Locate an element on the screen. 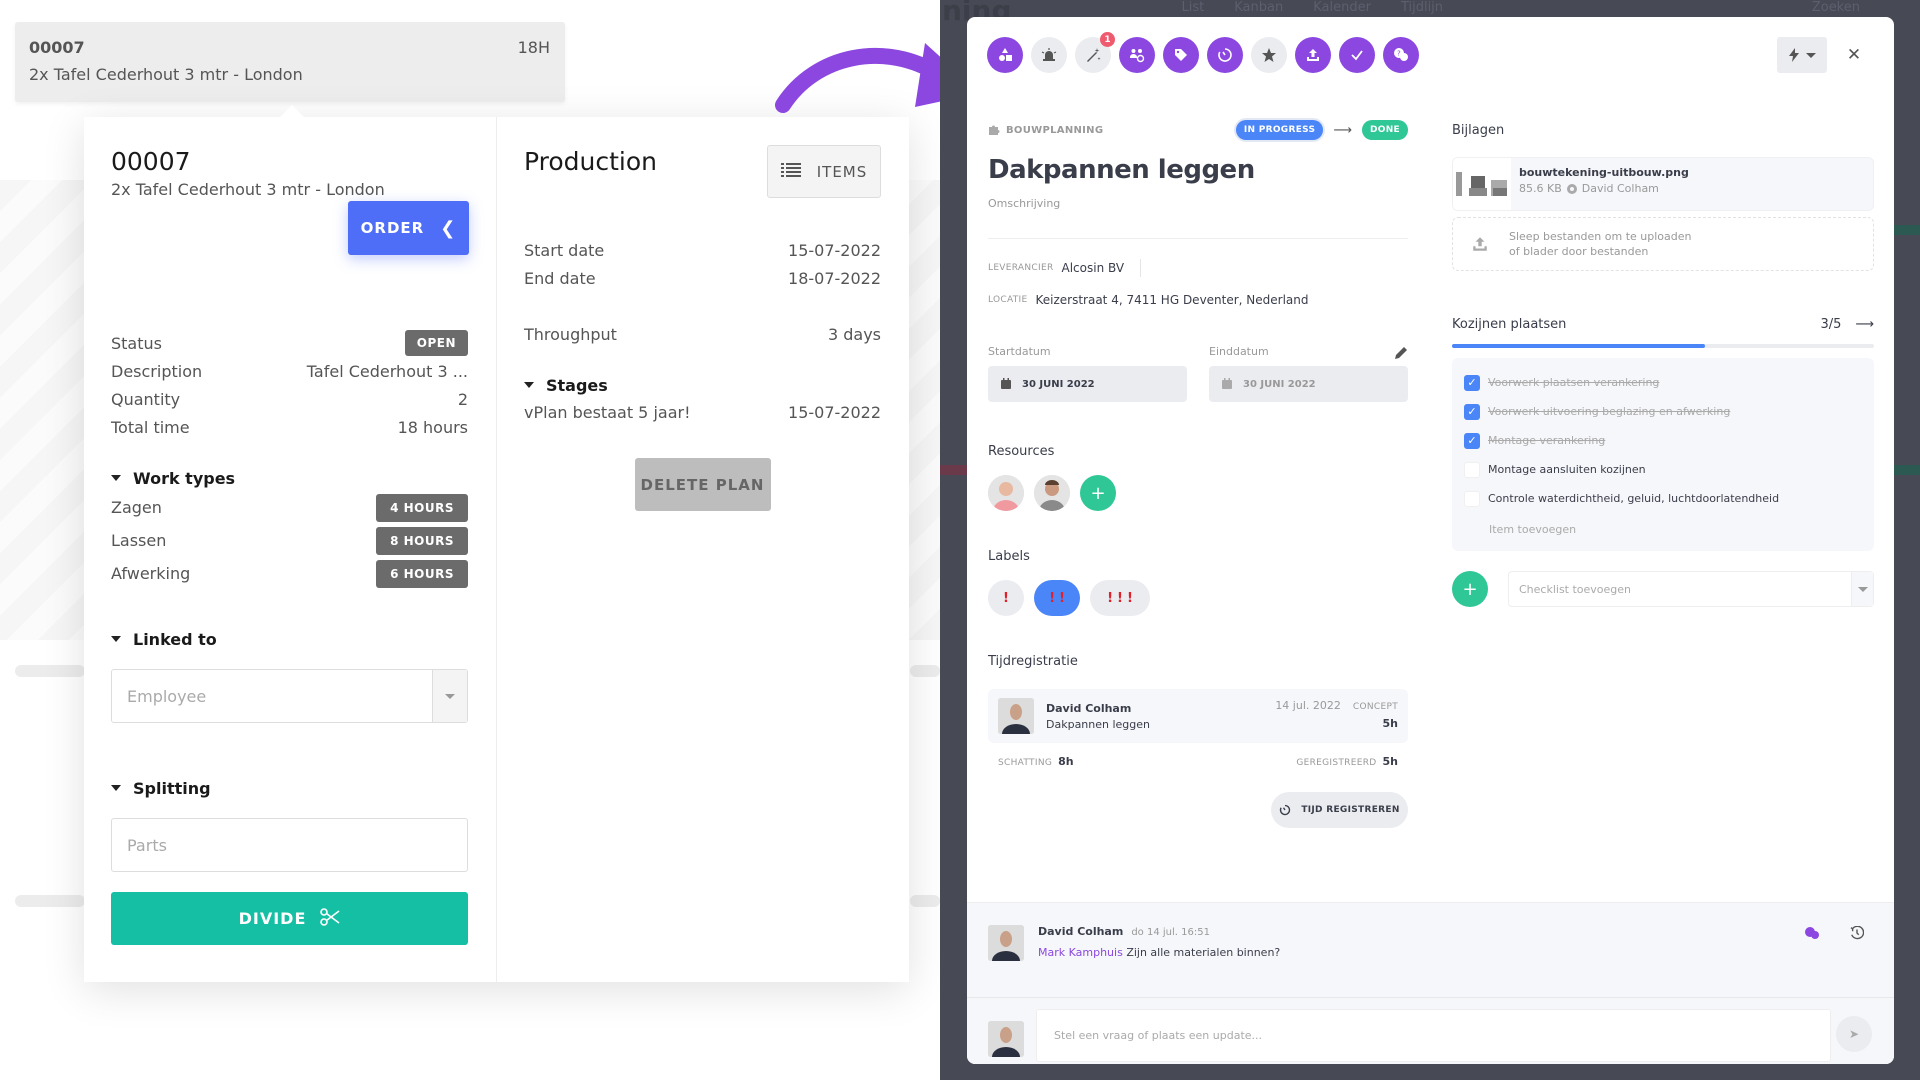  alert-button is located at coordinates (1049, 55).